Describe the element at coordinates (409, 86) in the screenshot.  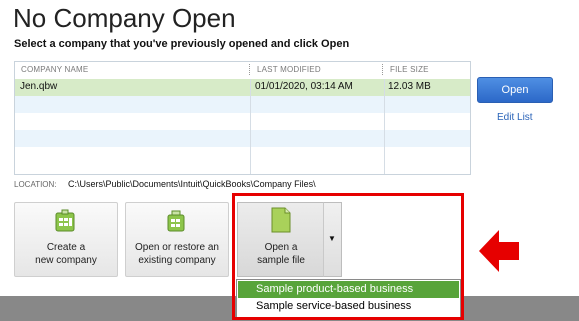
I see `cell-file-size: 12.03 MB` at that location.